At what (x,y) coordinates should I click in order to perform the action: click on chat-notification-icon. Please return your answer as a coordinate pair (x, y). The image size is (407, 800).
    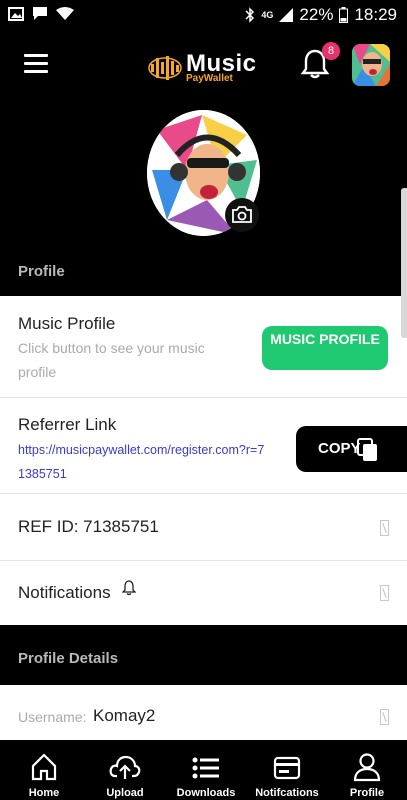
    Looking at the image, I should click on (40, 13).